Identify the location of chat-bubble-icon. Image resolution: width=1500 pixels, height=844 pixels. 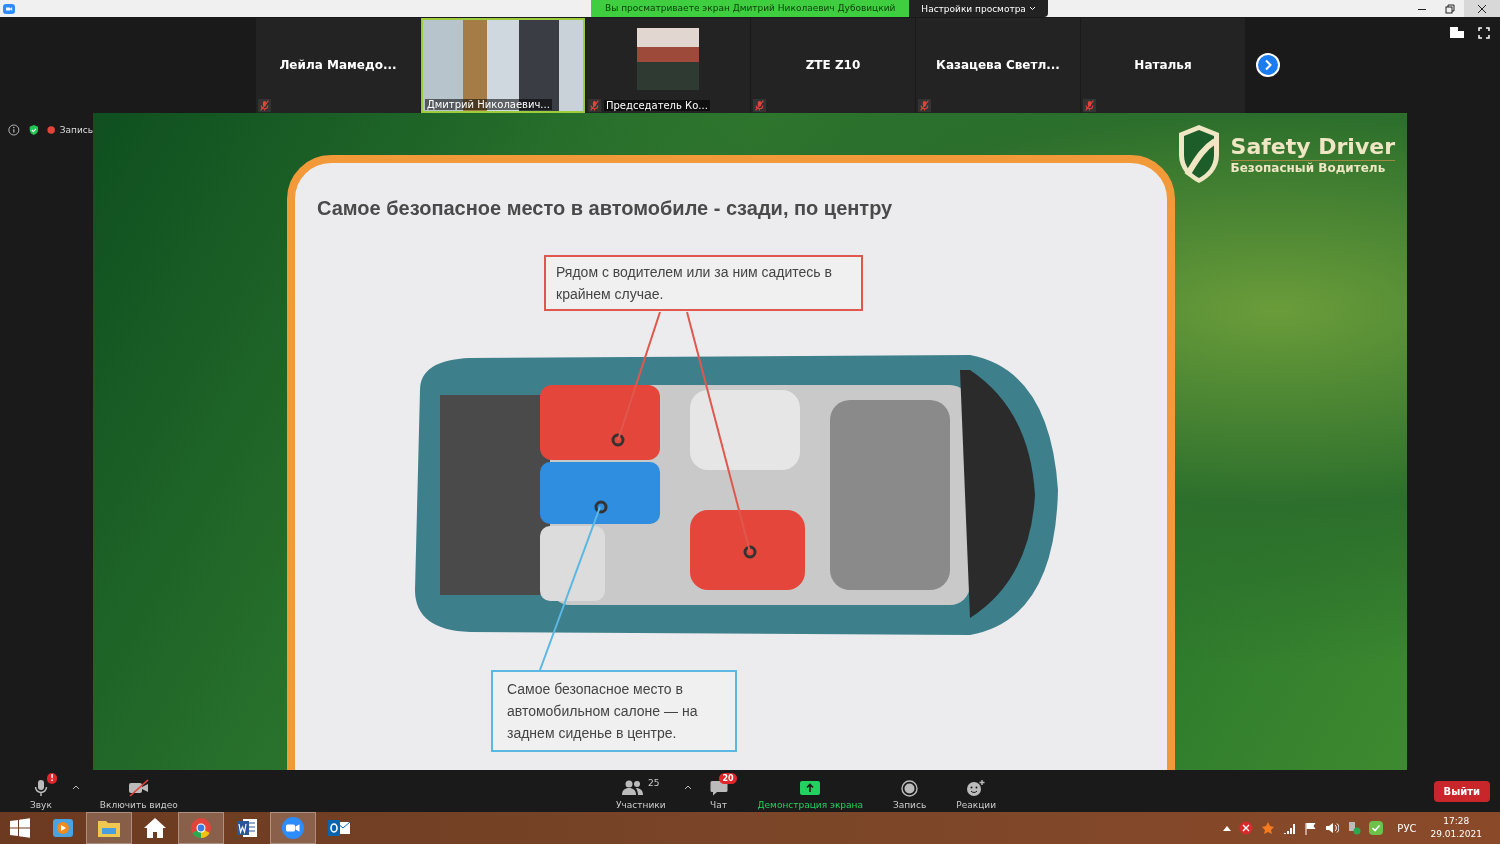
(718, 788).